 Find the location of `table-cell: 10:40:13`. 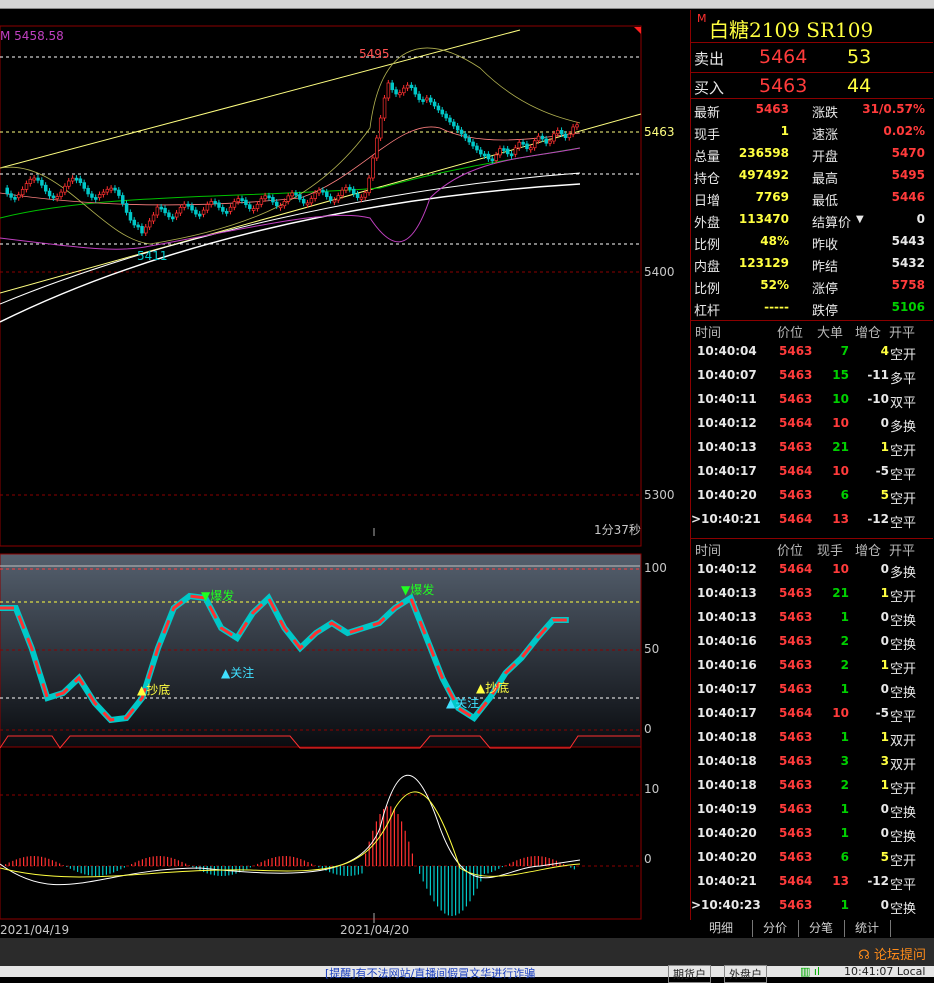

table-cell: 10:40:13 is located at coordinates (727, 593).